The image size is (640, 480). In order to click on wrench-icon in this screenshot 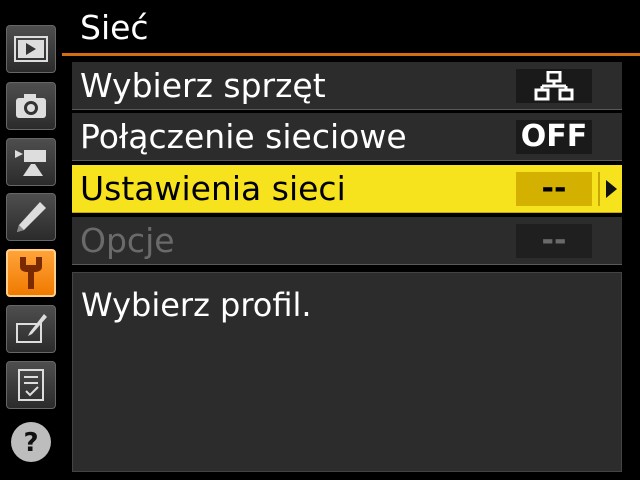, I will do `click(31, 273)`.